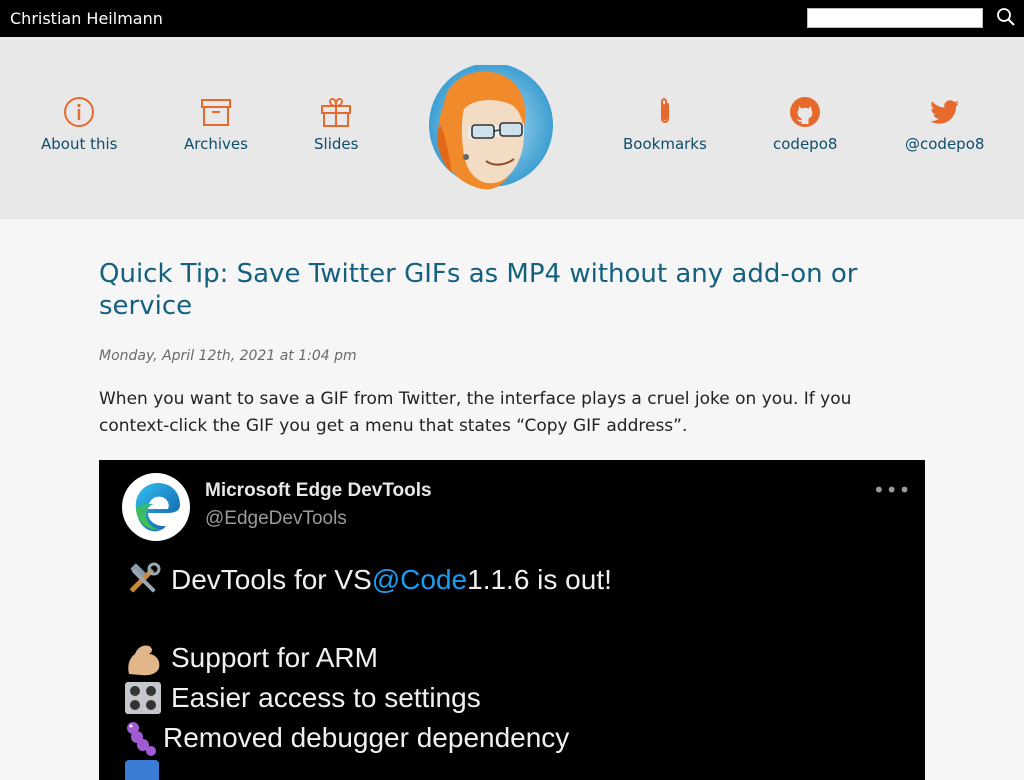  What do you see at coordinates (945, 112) in the screenshot?
I see `twitter-icon` at bounding box center [945, 112].